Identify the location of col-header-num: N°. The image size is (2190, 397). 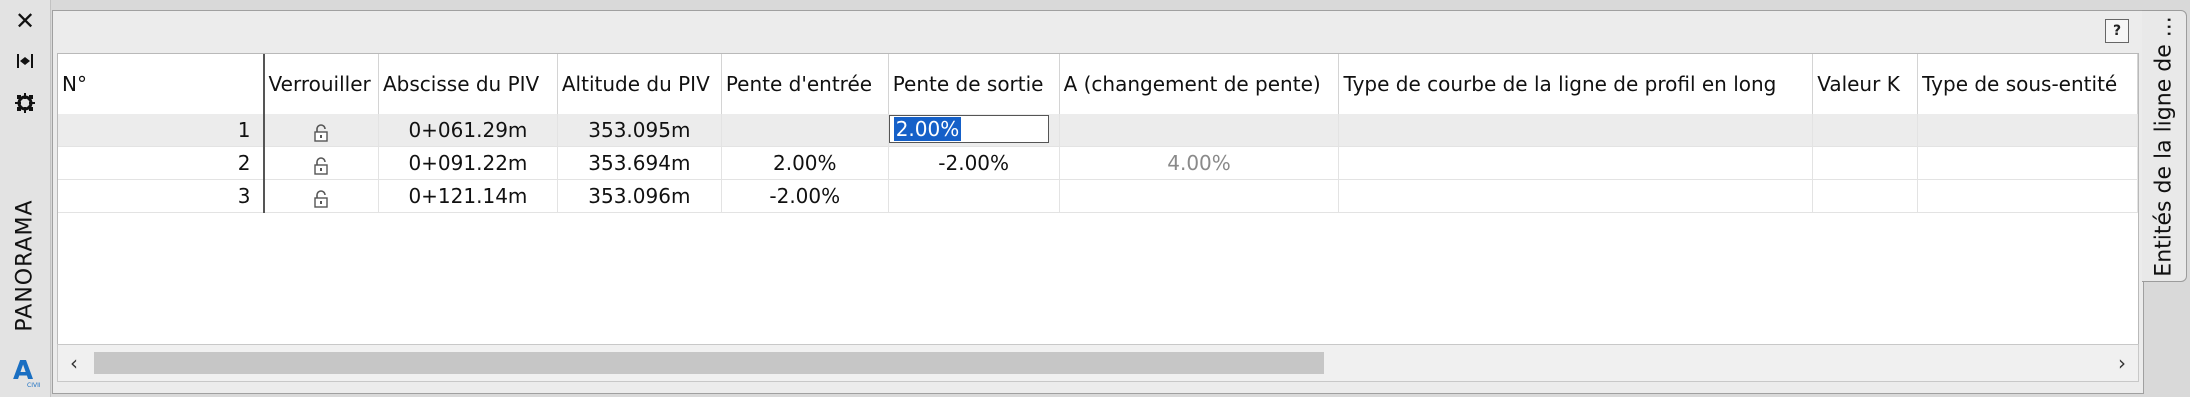
(161, 84).